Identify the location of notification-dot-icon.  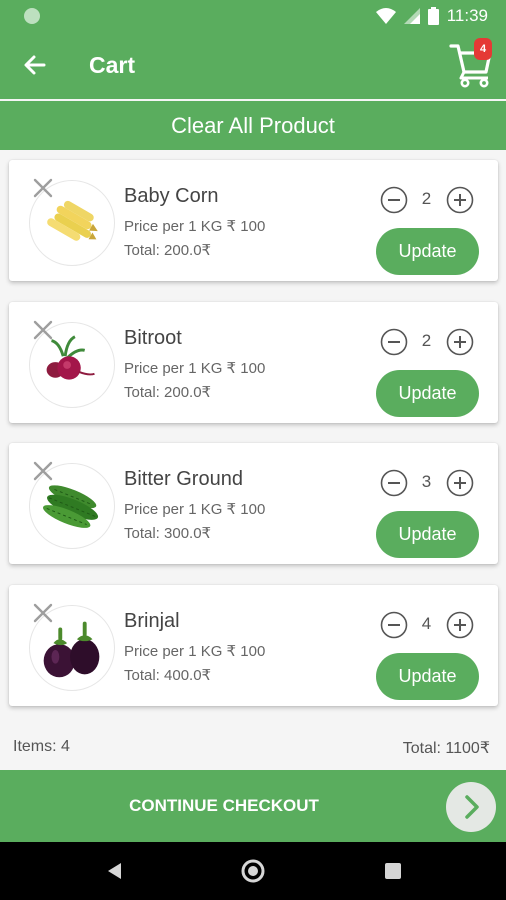
(32, 16).